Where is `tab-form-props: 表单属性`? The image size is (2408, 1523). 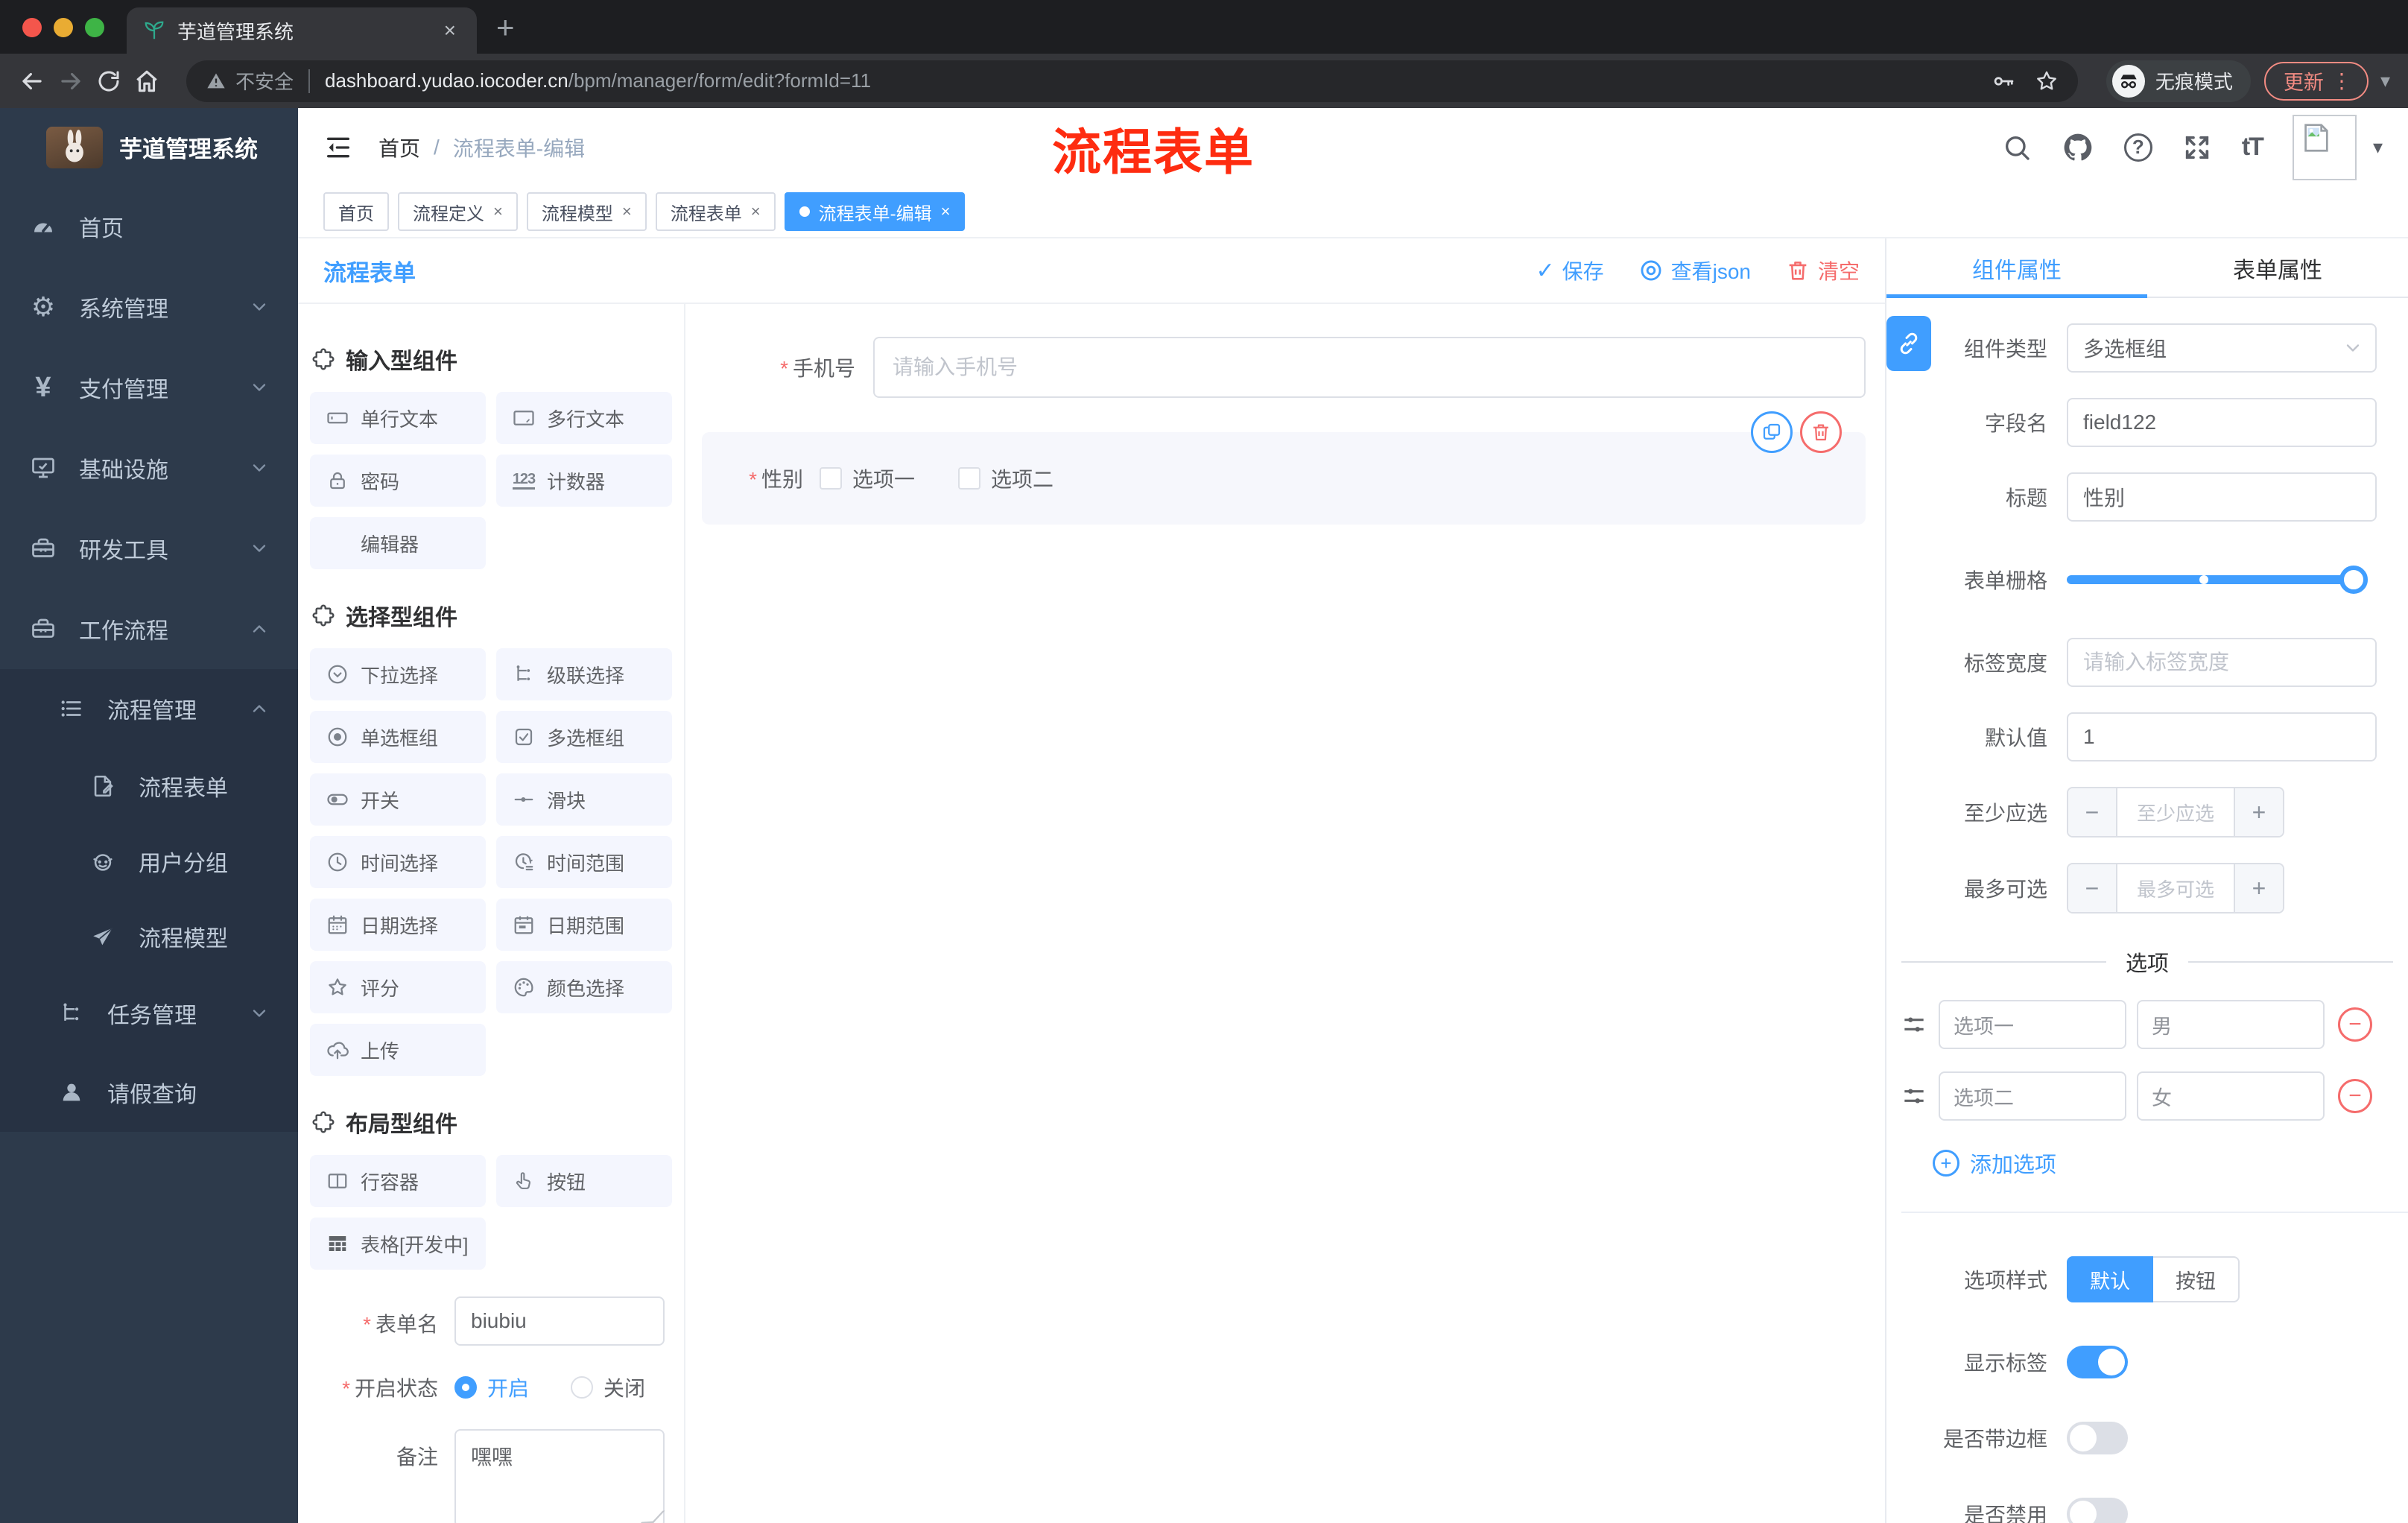 tab-form-props: 表单属性 is located at coordinates (2277, 268).